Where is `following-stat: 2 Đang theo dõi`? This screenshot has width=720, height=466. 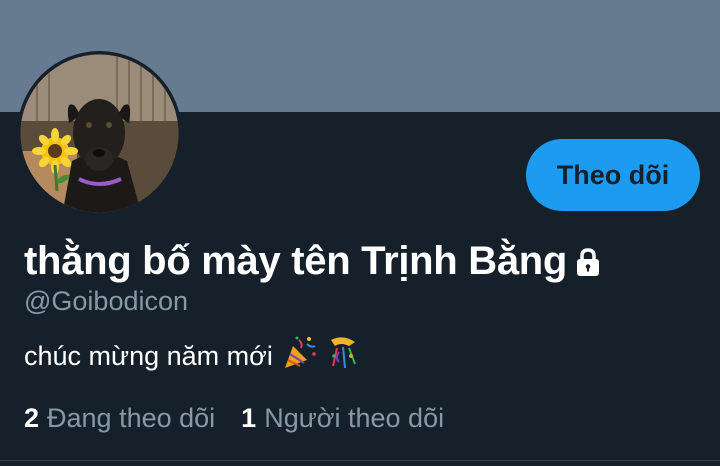 following-stat: 2 Đang theo dõi is located at coordinates (119, 418).